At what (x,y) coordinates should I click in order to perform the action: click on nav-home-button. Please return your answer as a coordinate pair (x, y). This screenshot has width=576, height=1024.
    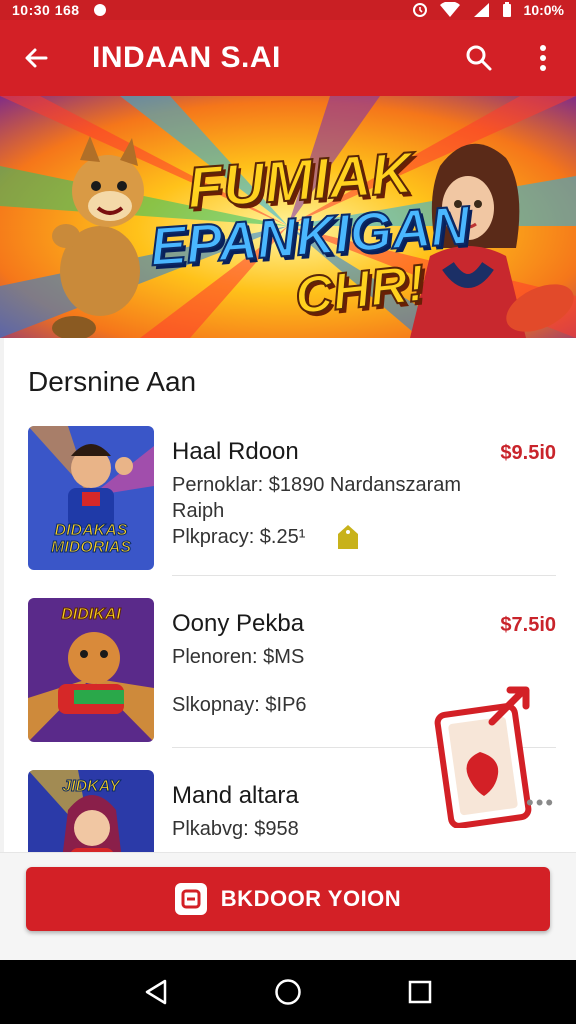
    Looking at the image, I should click on (288, 992).